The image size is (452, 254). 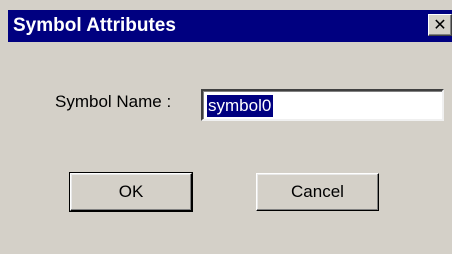 What do you see at coordinates (94, 25) in the screenshot?
I see `window-title: Symbol Attributes` at bounding box center [94, 25].